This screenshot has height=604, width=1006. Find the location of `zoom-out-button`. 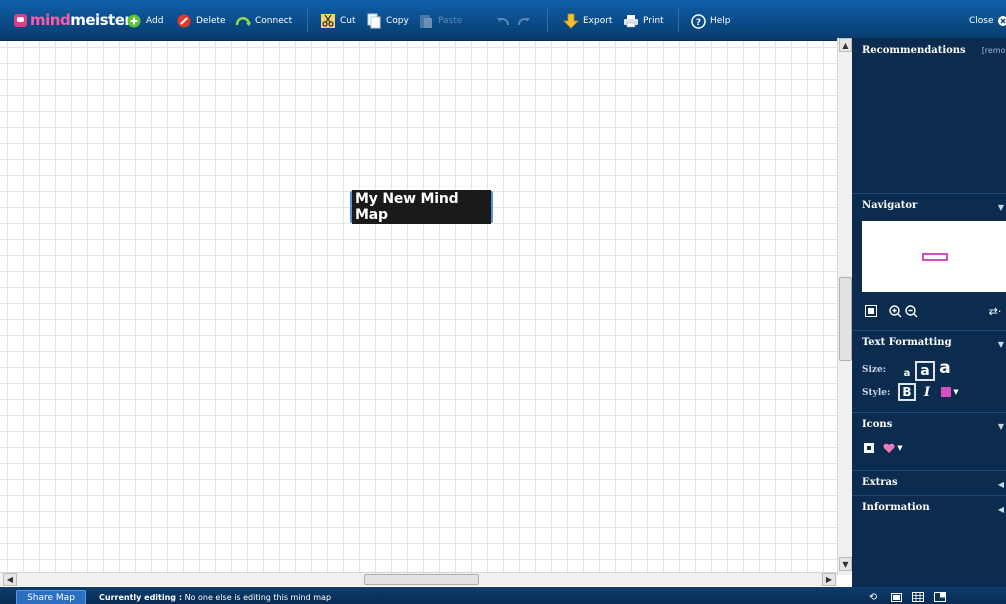

zoom-out-button is located at coordinates (911, 311).